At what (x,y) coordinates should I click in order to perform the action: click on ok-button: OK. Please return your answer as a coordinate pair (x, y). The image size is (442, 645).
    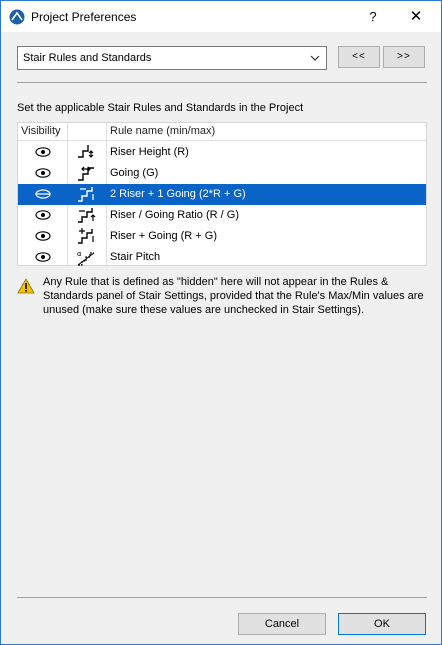
    Looking at the image, I should click on (382, 624).